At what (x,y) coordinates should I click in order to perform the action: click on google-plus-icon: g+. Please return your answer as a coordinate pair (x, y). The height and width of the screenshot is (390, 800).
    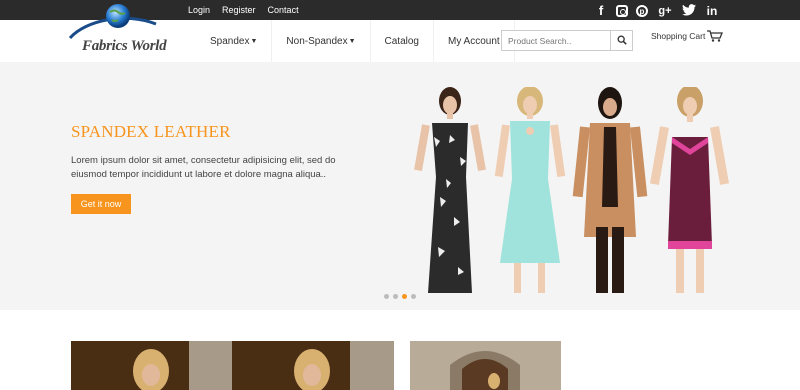
    Looking at the image, I should click on (665, 11).